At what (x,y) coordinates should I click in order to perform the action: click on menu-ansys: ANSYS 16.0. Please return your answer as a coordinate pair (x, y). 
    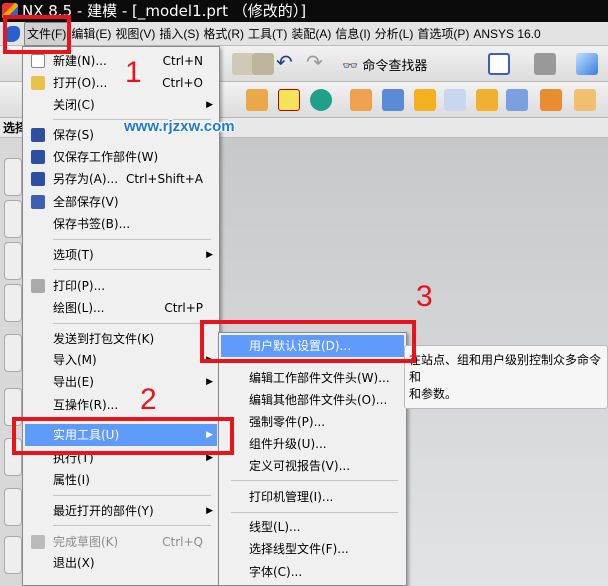
    Looking at the image, I should click on (506, 34).